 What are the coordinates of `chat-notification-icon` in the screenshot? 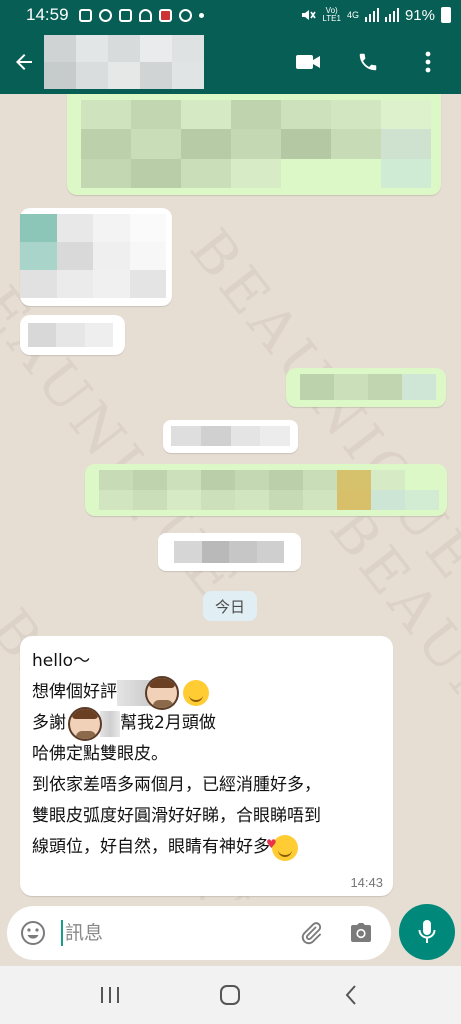 It's located at (85, 15).